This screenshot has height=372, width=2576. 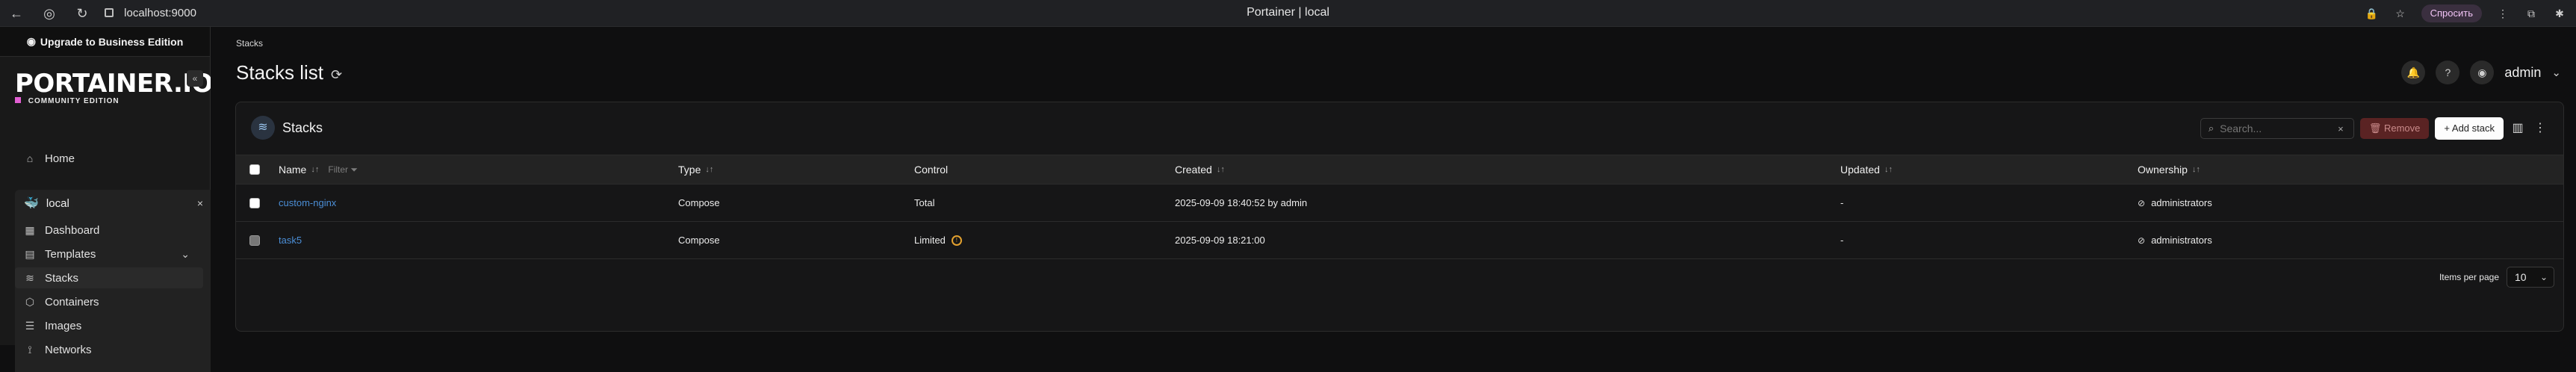 I want to click on ask-button: Спросить, so click(x=2452, y=13).